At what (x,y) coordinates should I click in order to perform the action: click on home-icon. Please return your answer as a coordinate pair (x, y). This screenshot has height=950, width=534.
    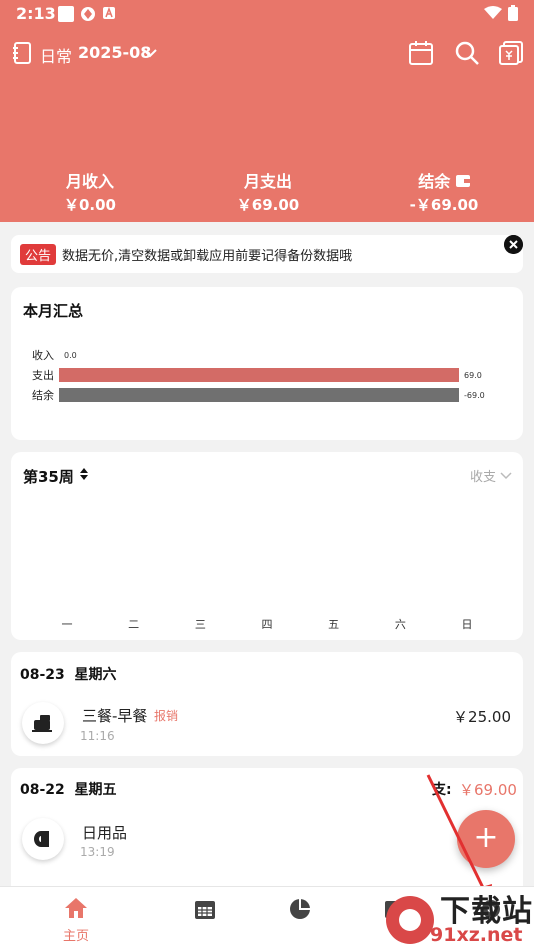
    Looking at the image, I should click on (76, 908).